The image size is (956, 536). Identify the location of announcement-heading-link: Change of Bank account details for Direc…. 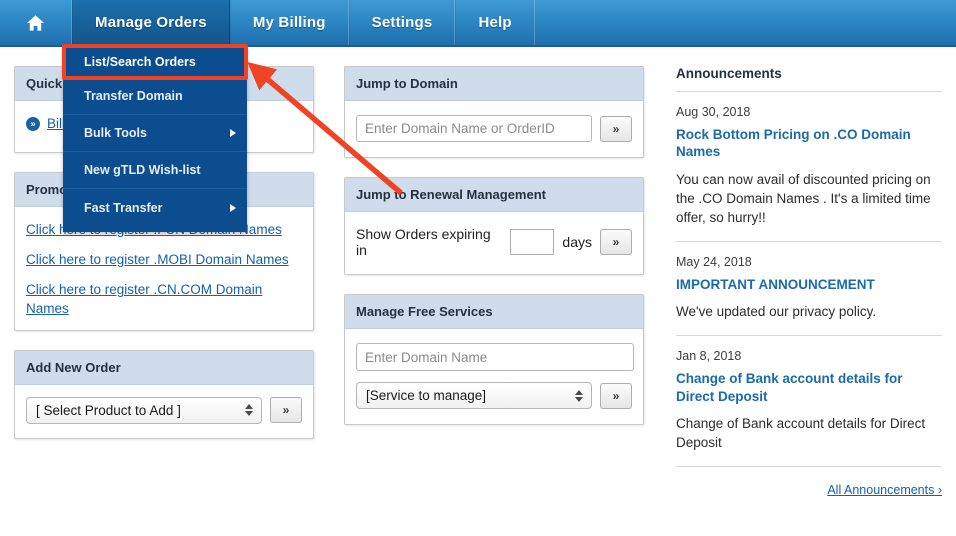
(809, 387).